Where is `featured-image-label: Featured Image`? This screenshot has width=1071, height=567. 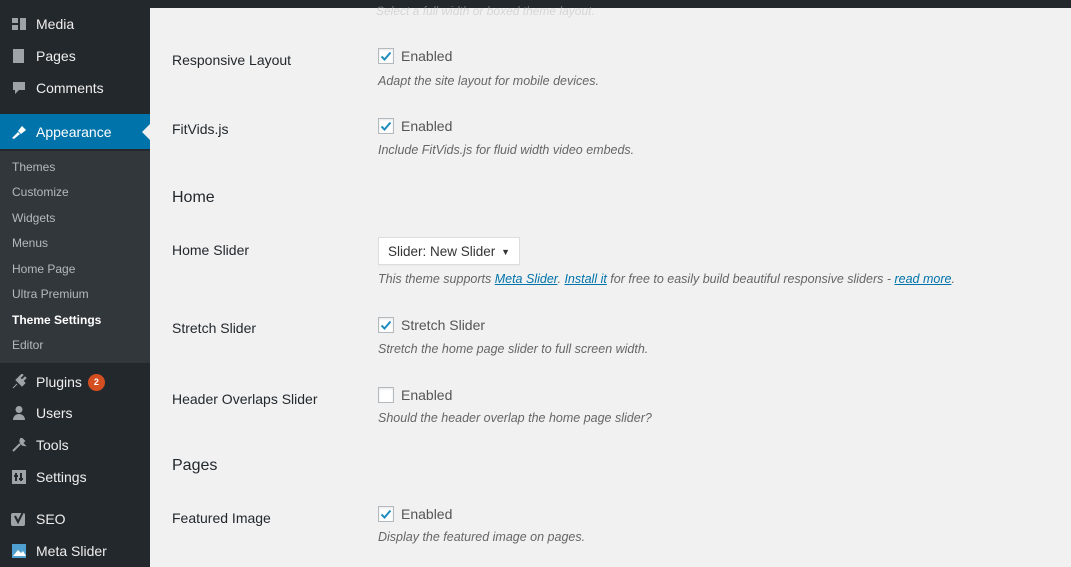
featured-image-label: Featured Image is located at coordinates (221, 518).